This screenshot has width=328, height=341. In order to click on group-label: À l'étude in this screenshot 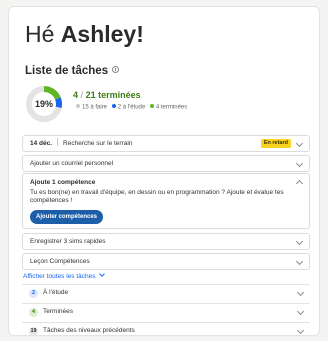, I will do `click(56, 292)`.